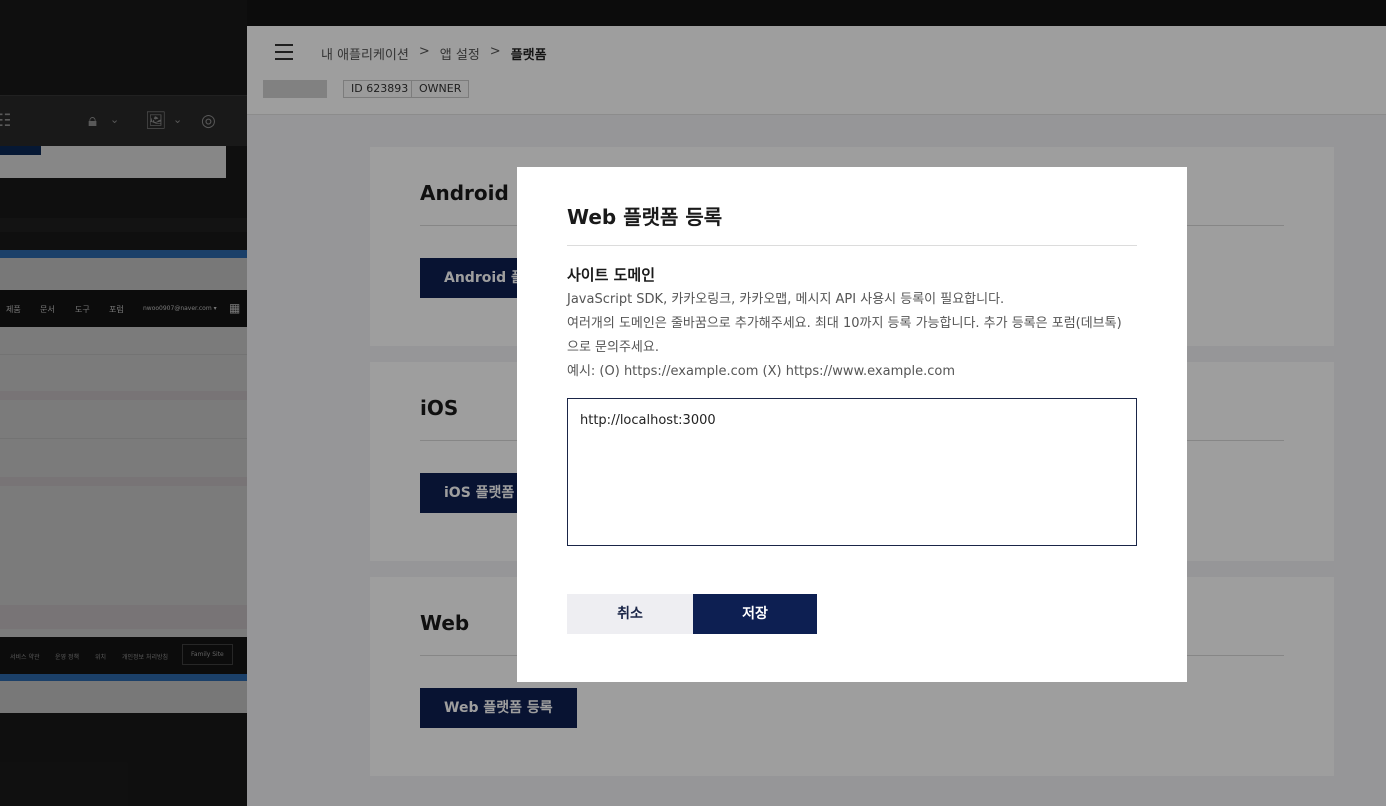 The image size is (1386, 806). Describe the element at coordinates (611, 275) in the screenshot. I see `site-domain-label: 사이트 도메인` at that location.